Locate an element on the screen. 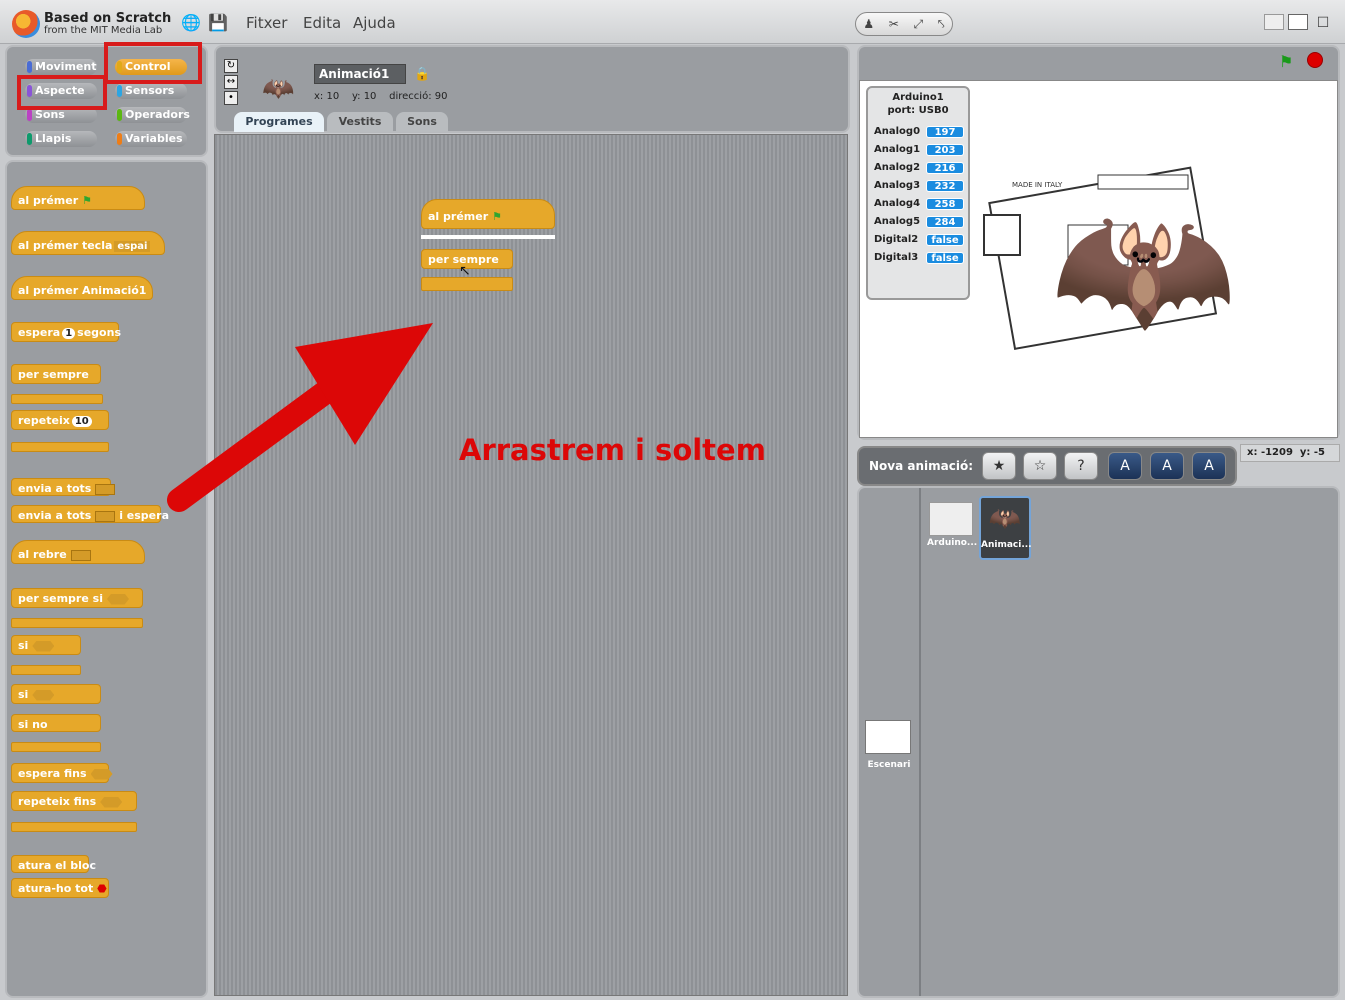 This screenshot has width=1345, height=1000. open-sprite-icon: ☆ is located at coordinates (1040, 466).